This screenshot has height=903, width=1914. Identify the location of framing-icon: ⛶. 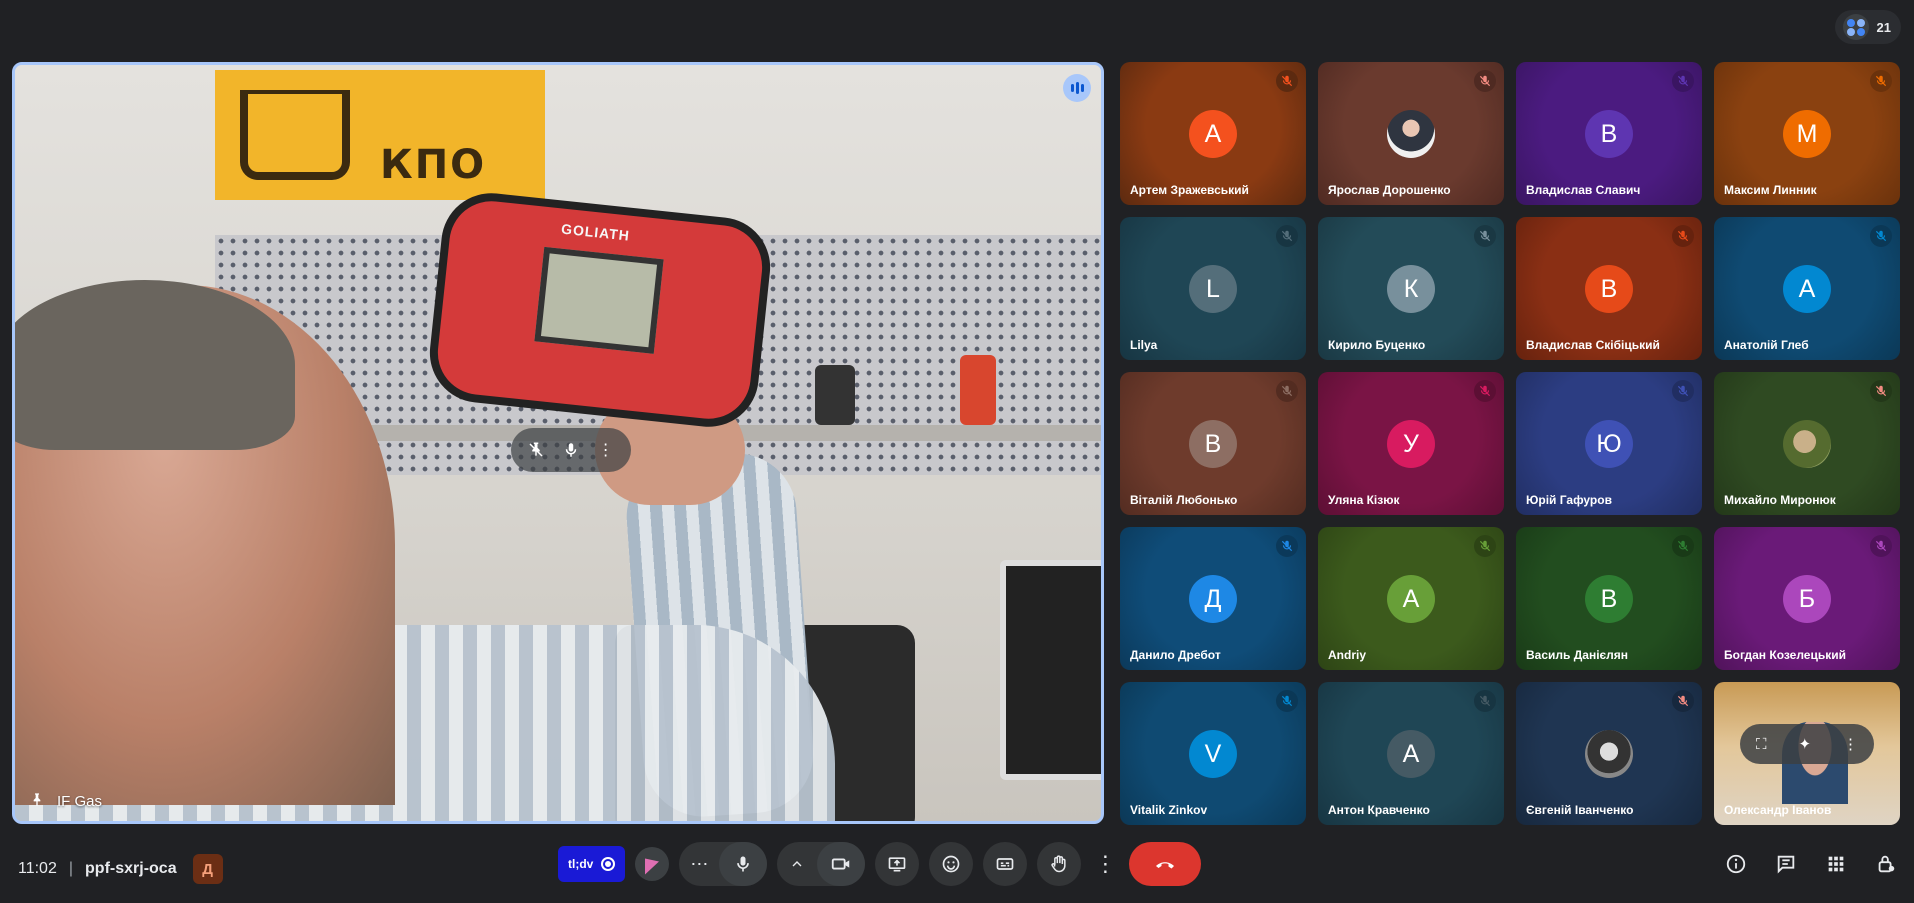
(1761, 744).